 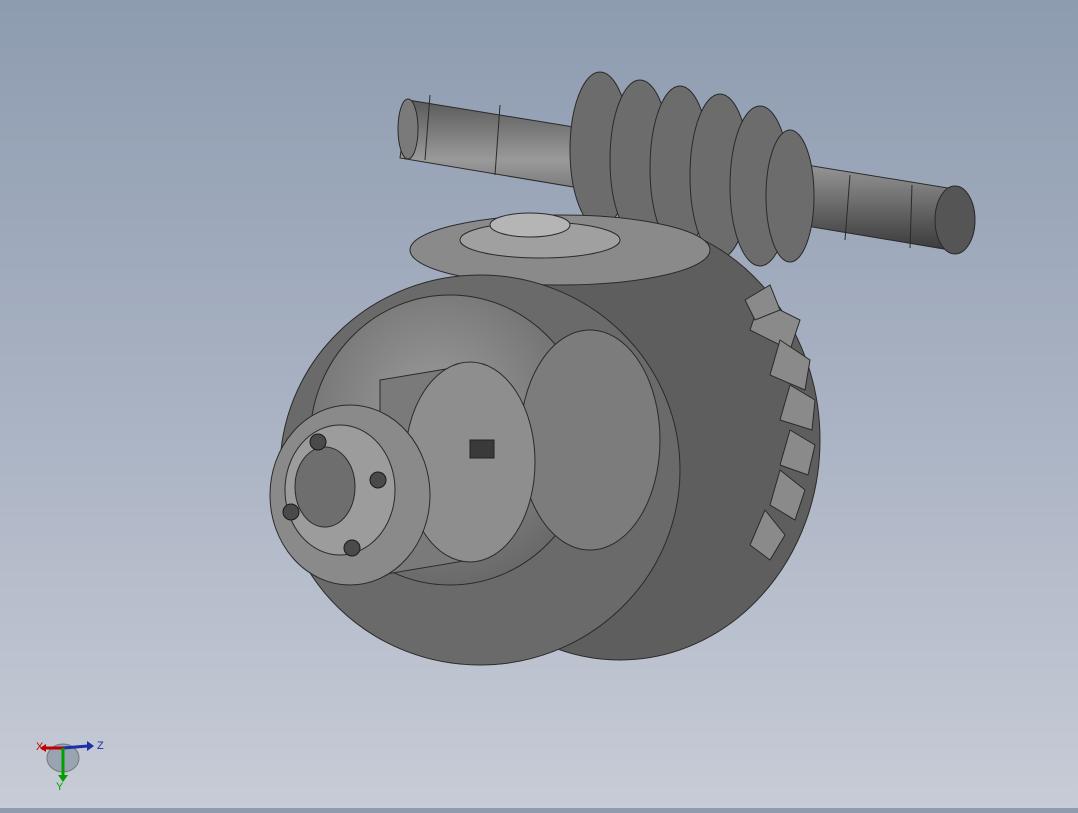 I want to click on z-axis-label: Z, so click(x=100, y=746).